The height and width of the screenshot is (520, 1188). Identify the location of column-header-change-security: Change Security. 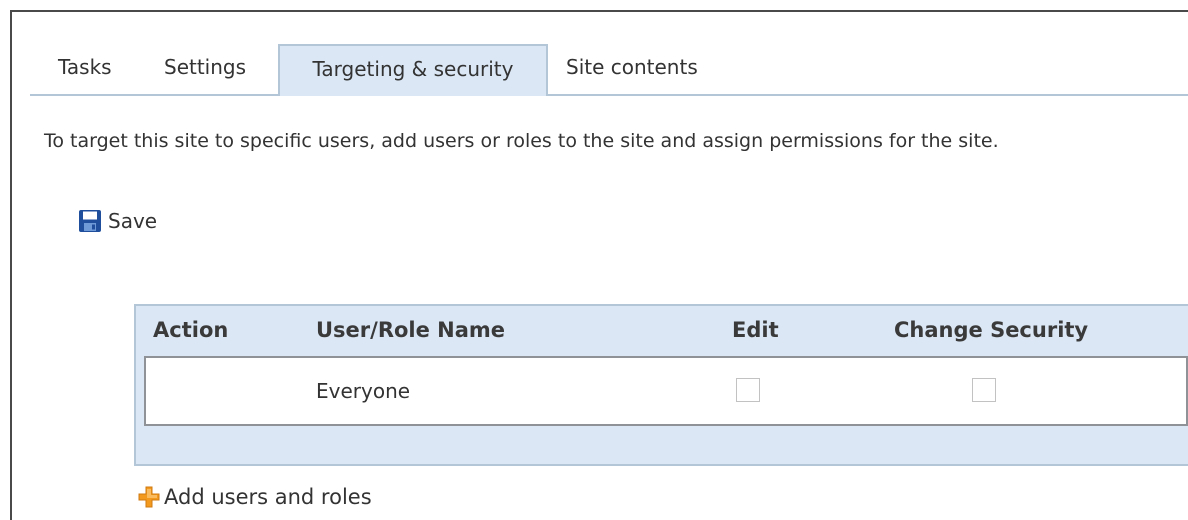
(991, 330).